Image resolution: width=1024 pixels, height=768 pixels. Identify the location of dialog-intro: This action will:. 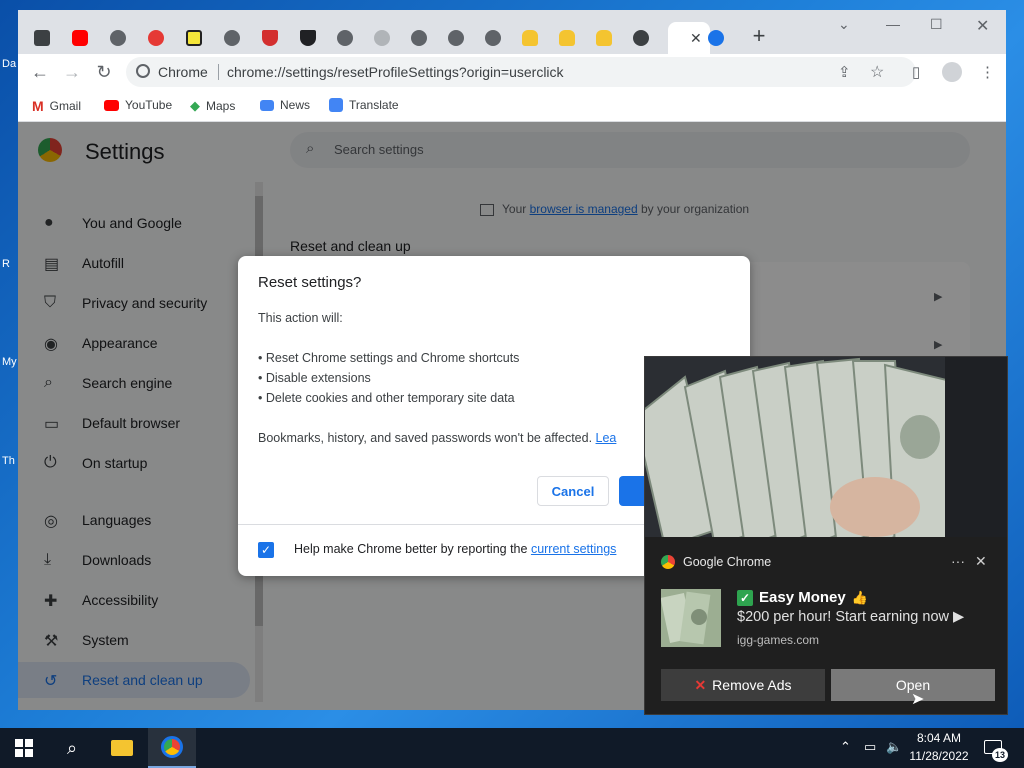
(300, 318).